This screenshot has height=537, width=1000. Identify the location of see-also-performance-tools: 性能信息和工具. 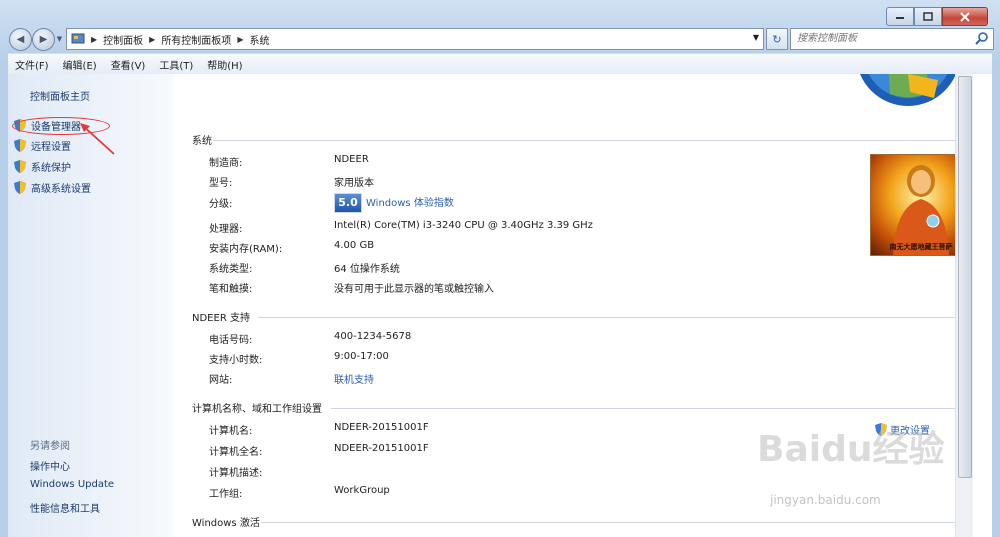
(65, 507).